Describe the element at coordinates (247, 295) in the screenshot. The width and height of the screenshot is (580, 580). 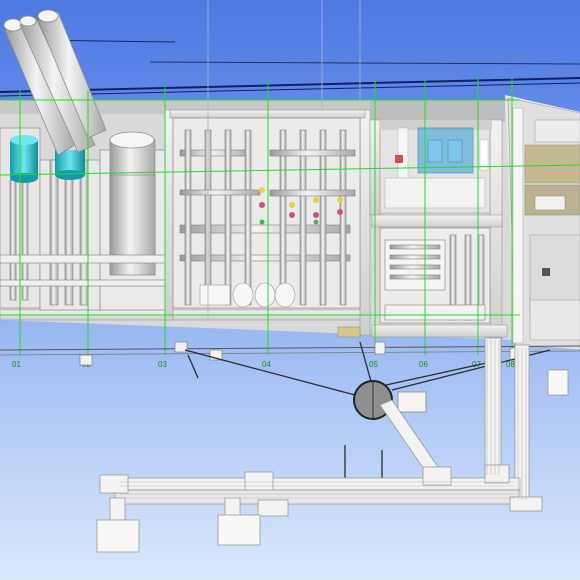
I see `drums` at that location.